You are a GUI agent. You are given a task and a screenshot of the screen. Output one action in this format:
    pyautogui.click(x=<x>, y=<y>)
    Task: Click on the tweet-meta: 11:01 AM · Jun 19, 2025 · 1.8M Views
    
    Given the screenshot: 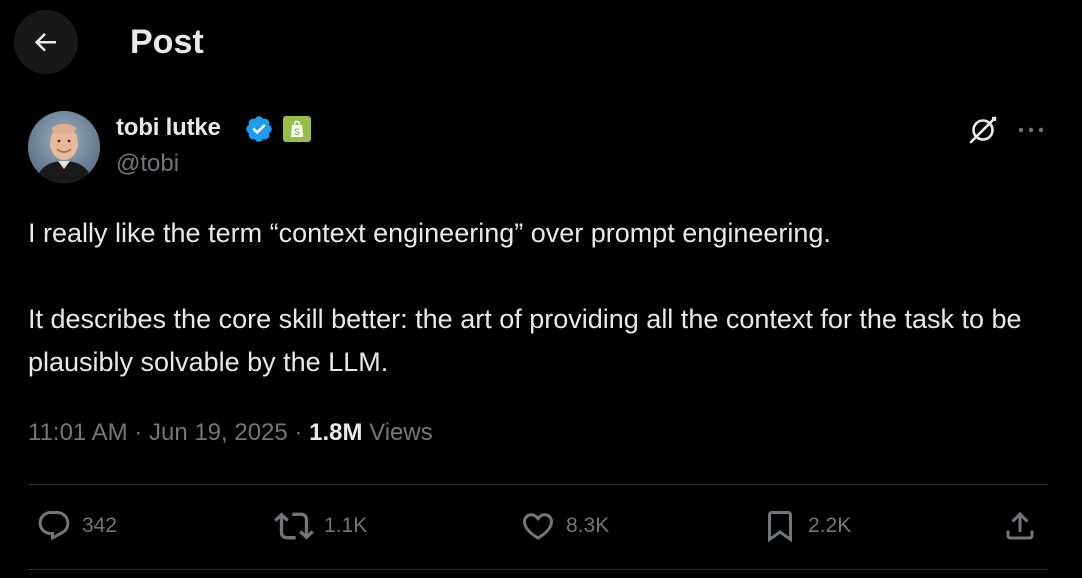 What is the action you would take?
    pyautogui.click(x=230, y=433)
    